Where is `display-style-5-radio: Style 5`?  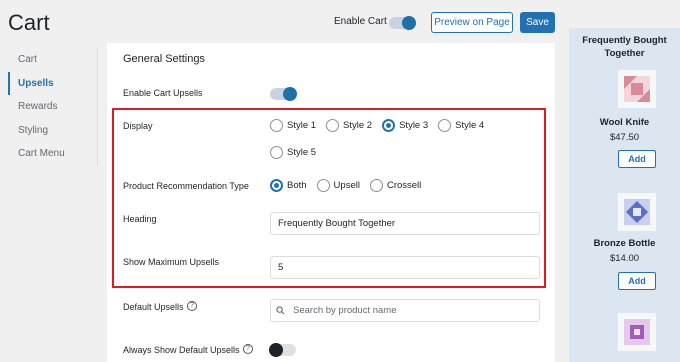 display-style-5-radio: Style 5 is located at coordinates (293, 152).